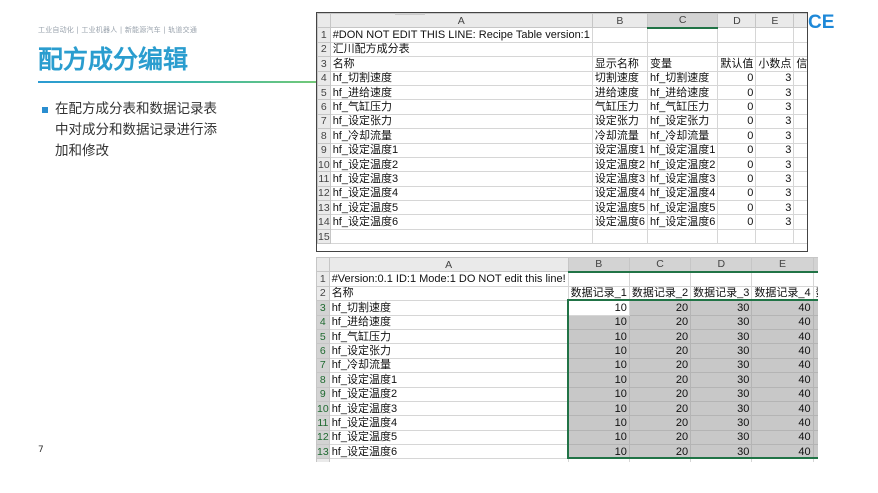  Describe the element at coordinates (620, 21) in the screenshot. I see `column-header-b: B` at that location.